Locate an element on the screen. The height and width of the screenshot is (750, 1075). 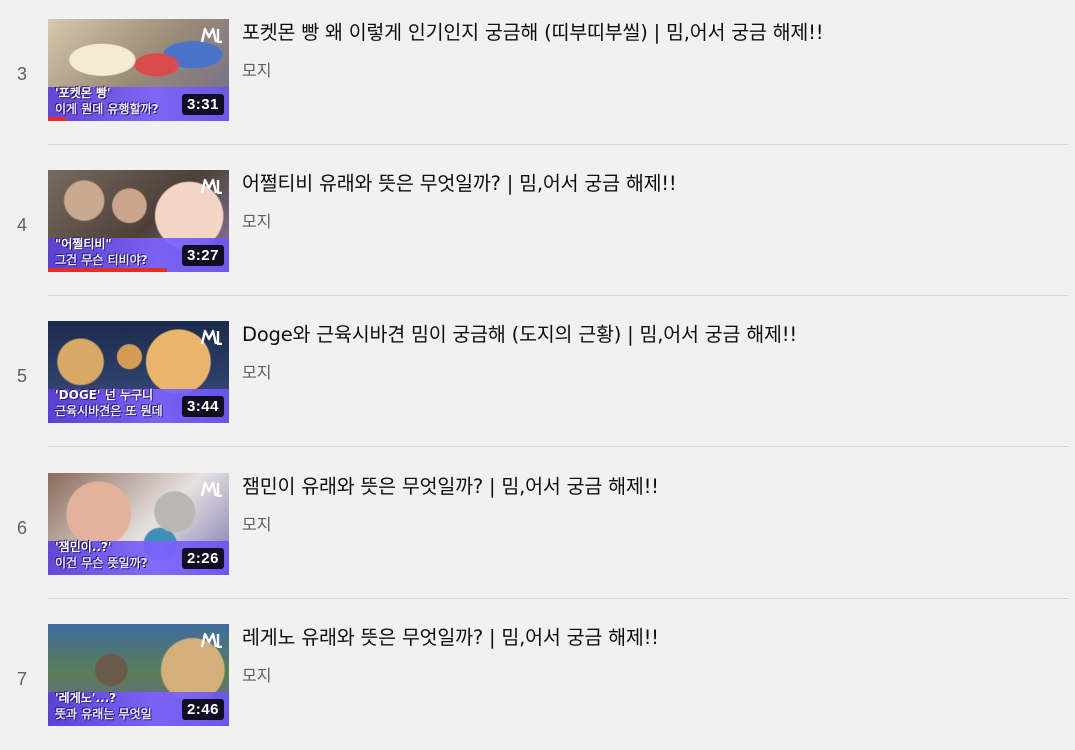
video-title: 레게노 유래와 뜻은 무엇일까? | 밈,어서 궁금 해제!! is located at coordinates (450, 635).